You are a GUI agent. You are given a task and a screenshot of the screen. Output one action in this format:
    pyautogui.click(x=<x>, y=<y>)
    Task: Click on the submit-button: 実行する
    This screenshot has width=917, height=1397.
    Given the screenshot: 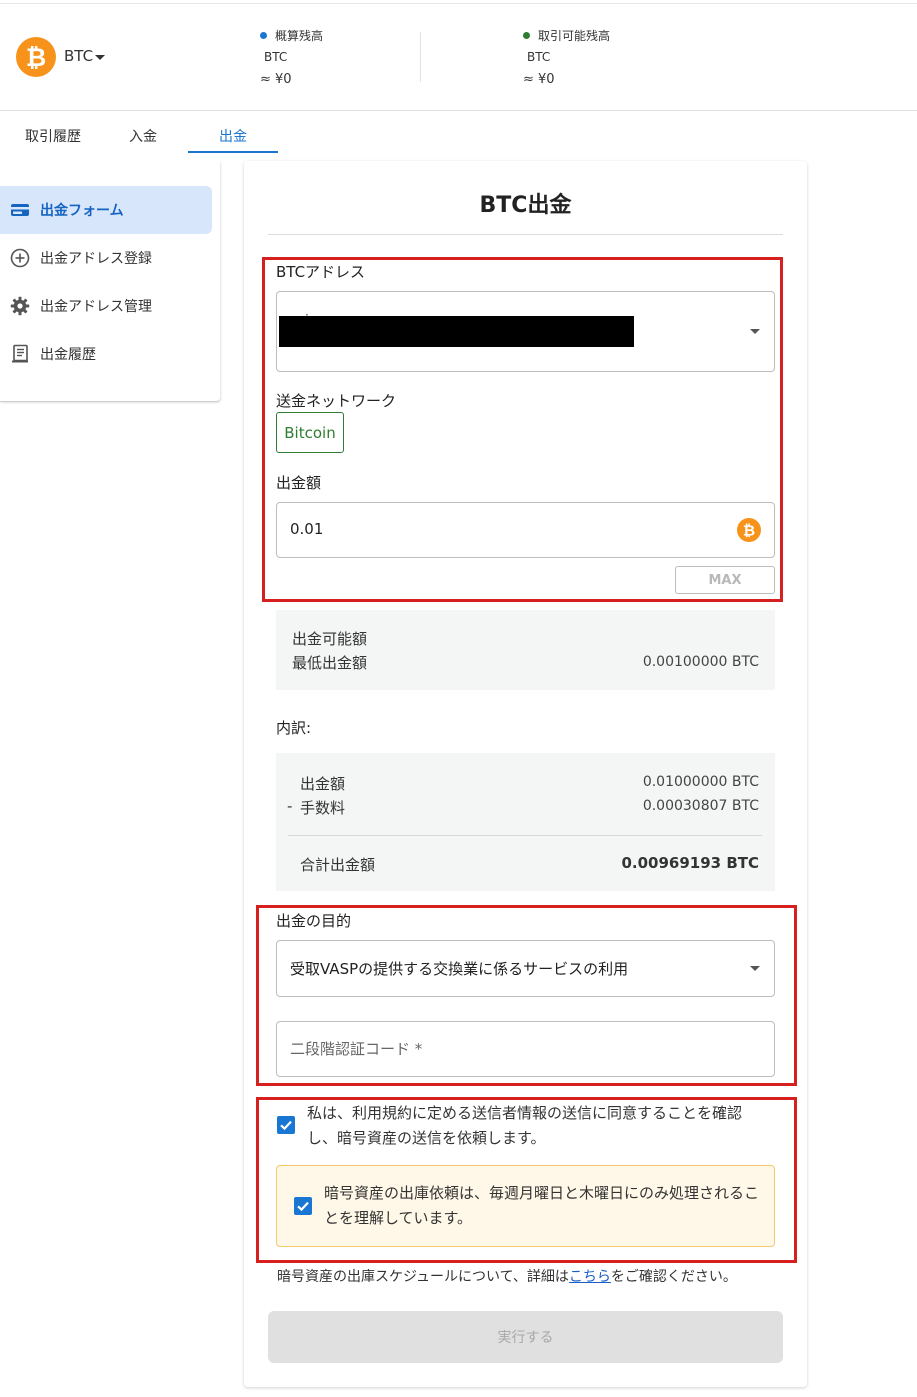 What is the action you would take?
    pyautogui.click(x=525, y=1337)
    